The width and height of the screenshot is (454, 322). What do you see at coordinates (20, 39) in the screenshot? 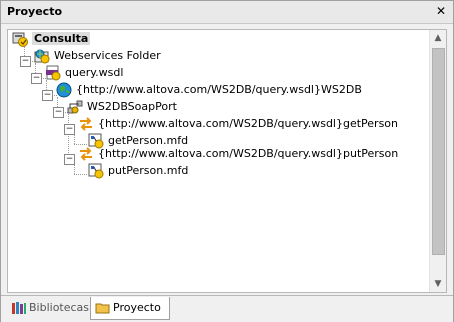
I see `project-icon` at bounding box center [20, 39].